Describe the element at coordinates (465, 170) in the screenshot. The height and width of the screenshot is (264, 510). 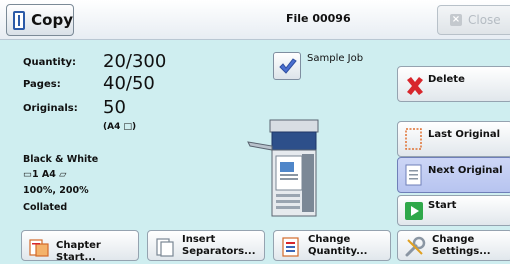
I see `next-original-label: Next Original` at that location.